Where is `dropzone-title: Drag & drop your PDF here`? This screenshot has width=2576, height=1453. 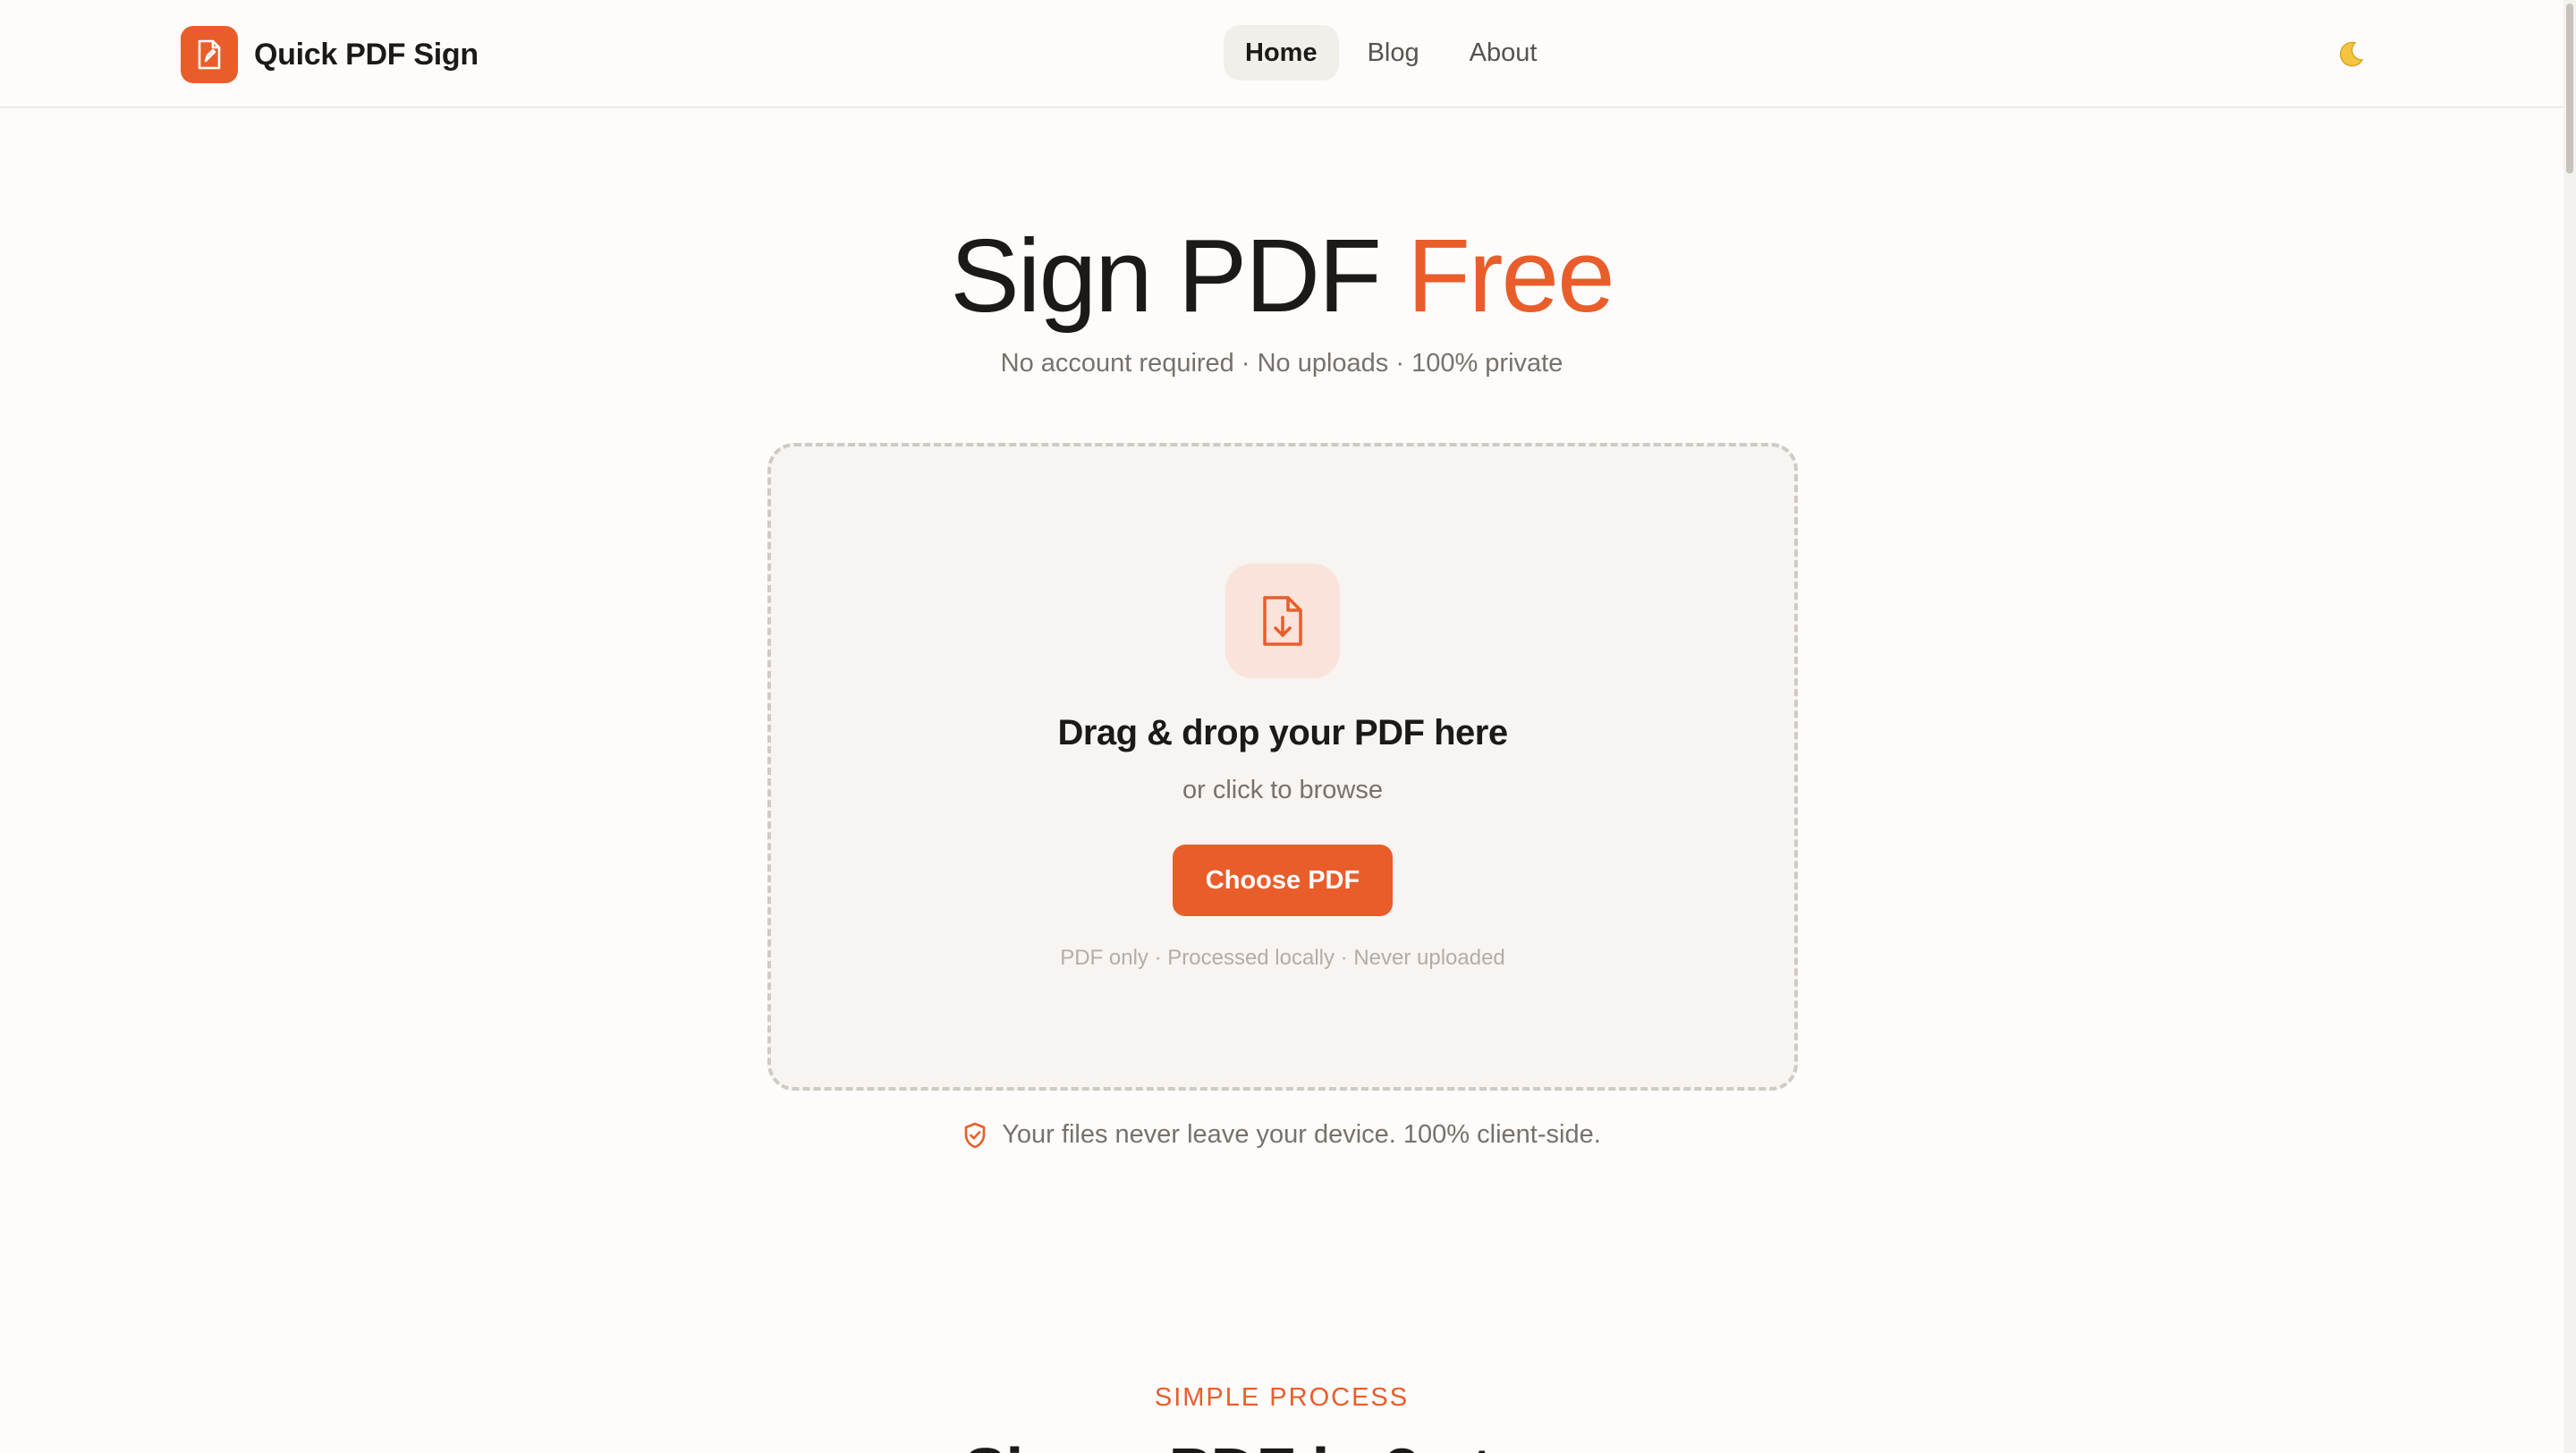
dropzone-title: Drag & drop your PDF here is located at coordinates (1282, 732).